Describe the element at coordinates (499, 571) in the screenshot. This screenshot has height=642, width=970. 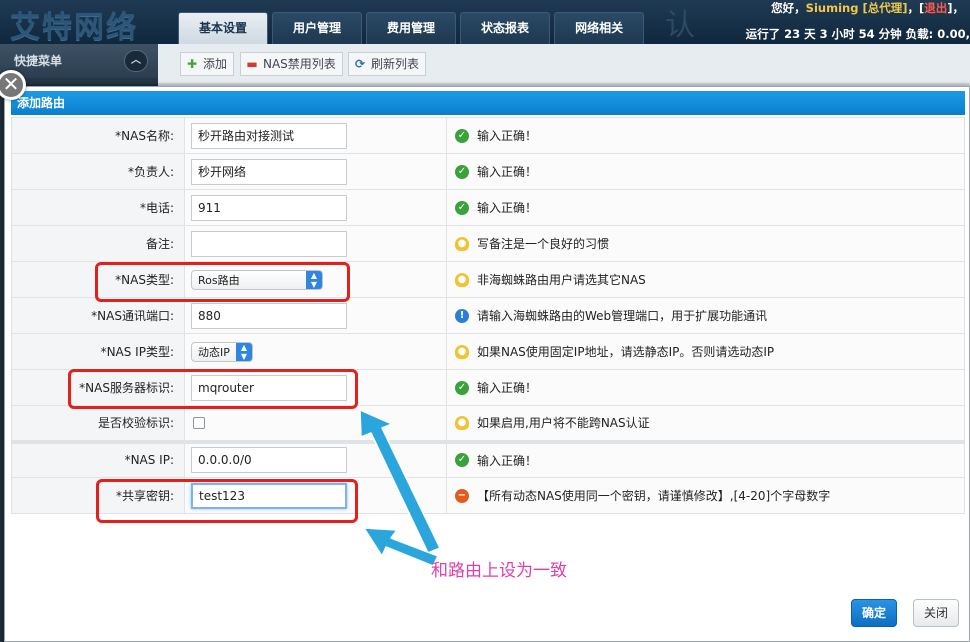
I see `annotation-text: 和路由上设为一致` at that location.